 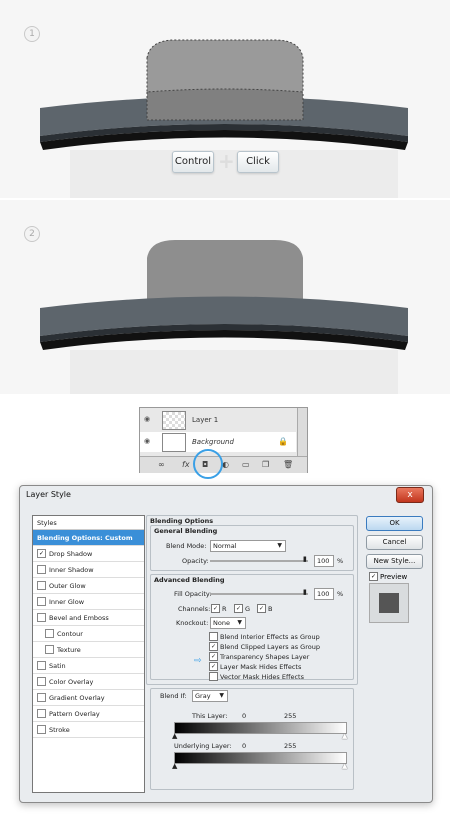 What do you see at coordinates (189, 580) in the screenshot?
I see `advanced-blending-title: Advanced Blending` at bounding box center [189, 580].